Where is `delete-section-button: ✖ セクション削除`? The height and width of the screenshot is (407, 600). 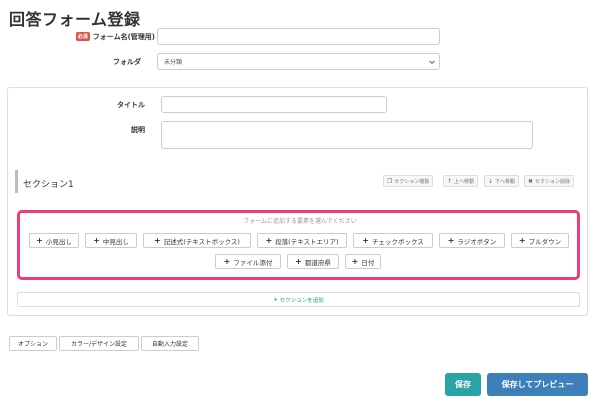 delete-section-button: ✖ セクション削除 is located at coordinates (549, 181).